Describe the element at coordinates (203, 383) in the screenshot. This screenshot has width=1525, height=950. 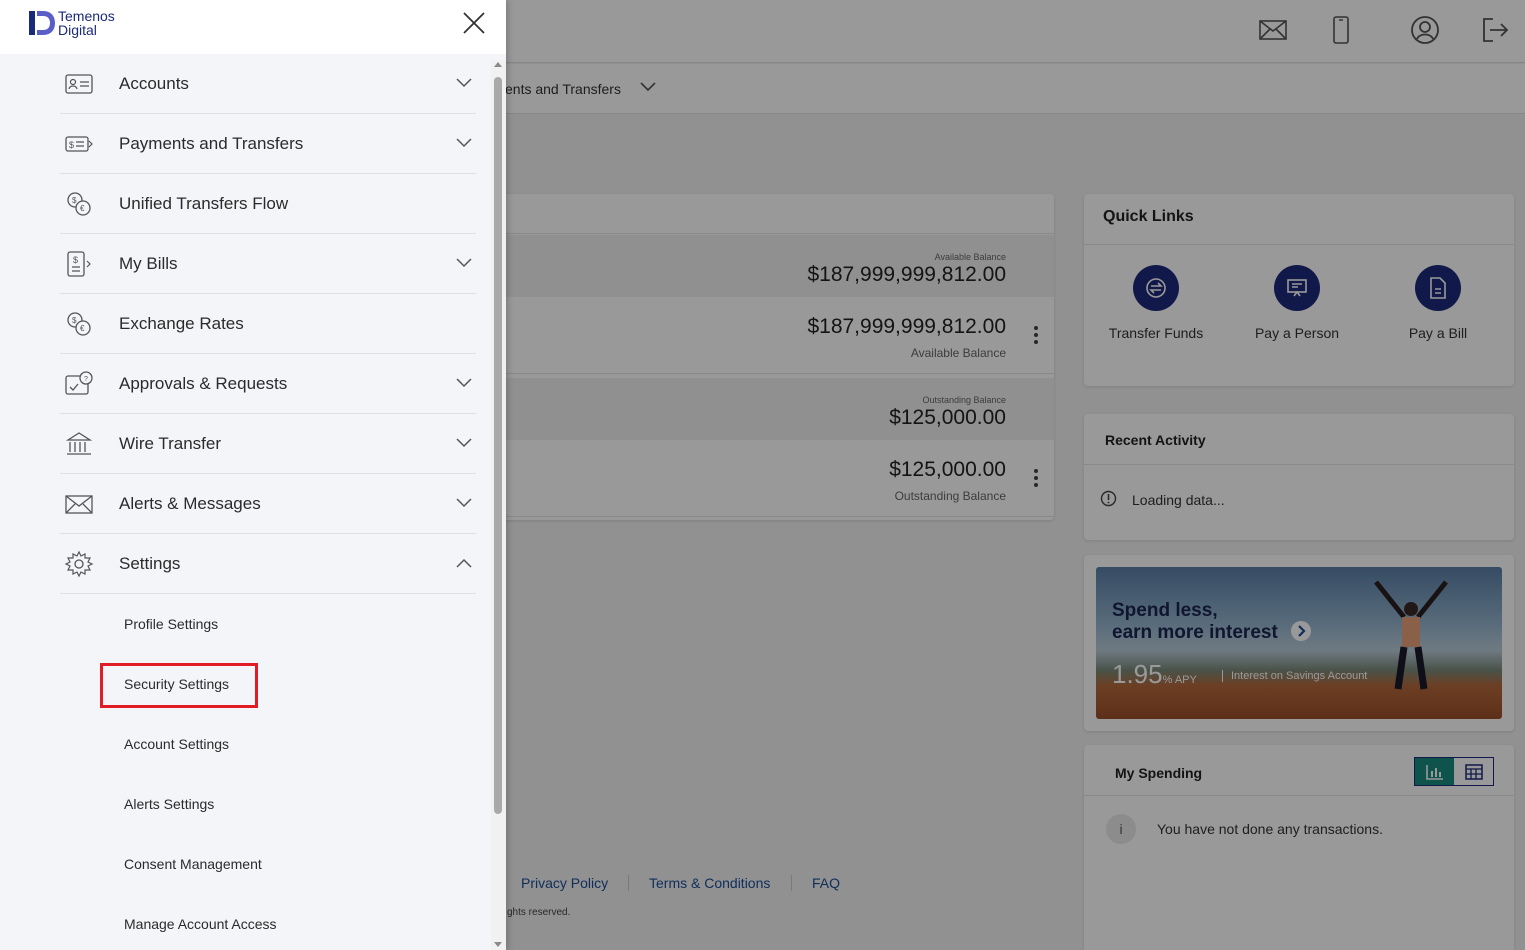
I see `menu-item-label: Approvals & Requests` at that location.